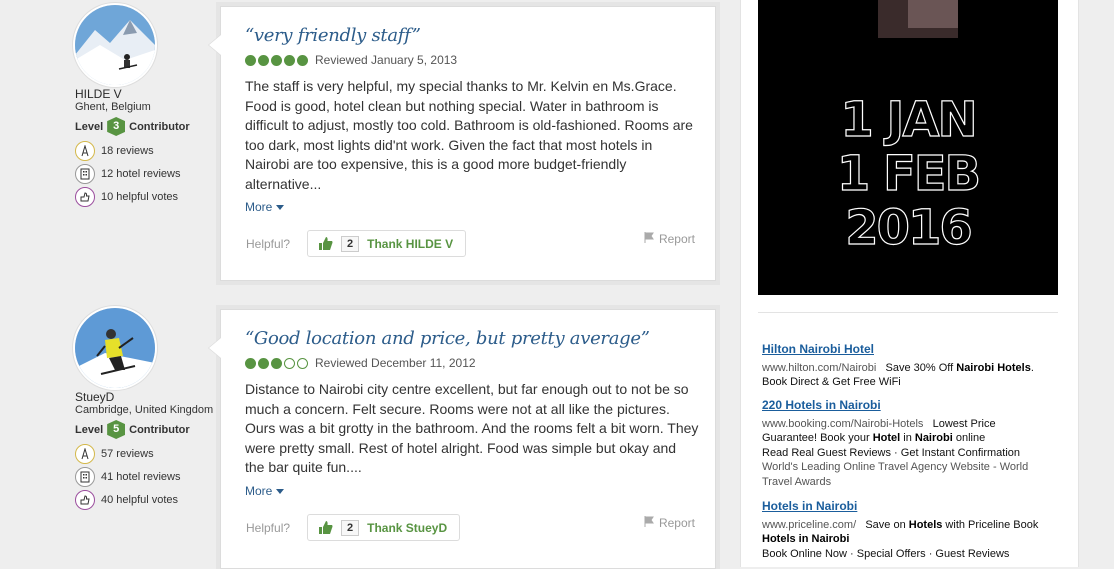 This screenshot has width=1114, height=569. I want to click on reviewer-name: HILDE V, so click(98, 94).